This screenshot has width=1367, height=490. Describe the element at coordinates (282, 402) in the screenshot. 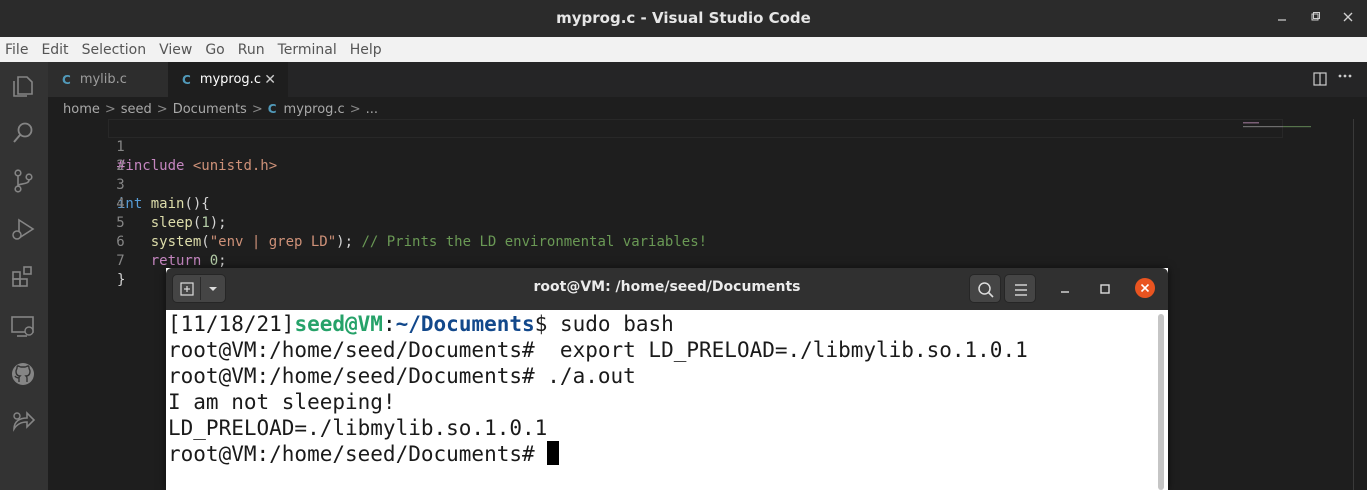

I see `terminal-line: I am not sleeping!` at that location.